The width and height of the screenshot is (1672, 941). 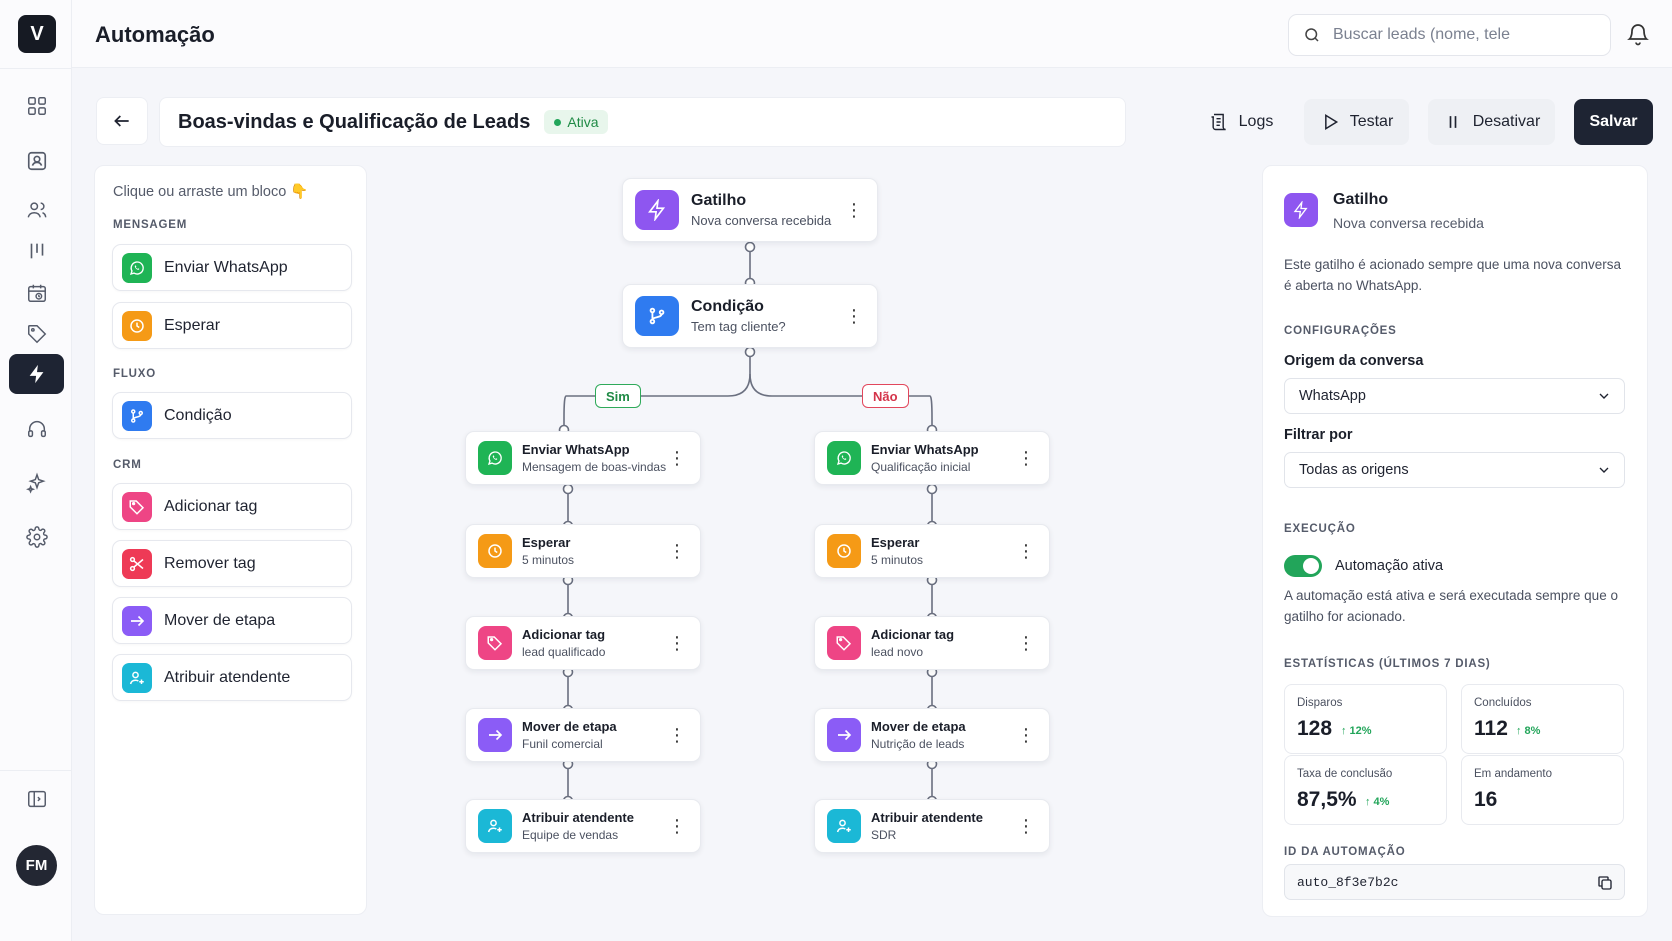 I want to click on node-title: Mover de etapa, so click(x=918, y=726).